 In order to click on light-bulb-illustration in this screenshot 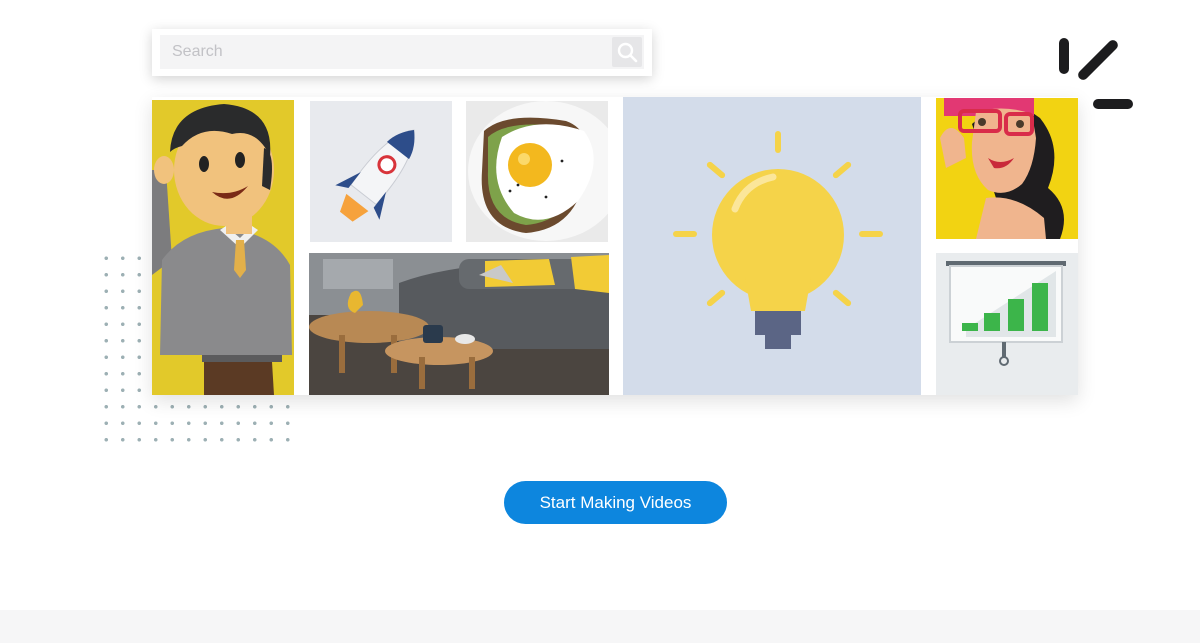, I will do `click(772, 246)`.